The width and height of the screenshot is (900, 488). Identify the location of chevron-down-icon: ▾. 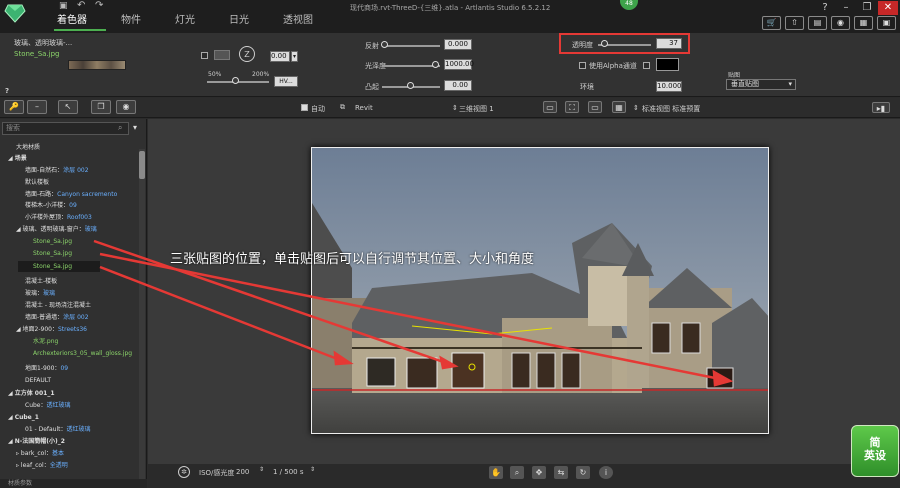
(135, 127).